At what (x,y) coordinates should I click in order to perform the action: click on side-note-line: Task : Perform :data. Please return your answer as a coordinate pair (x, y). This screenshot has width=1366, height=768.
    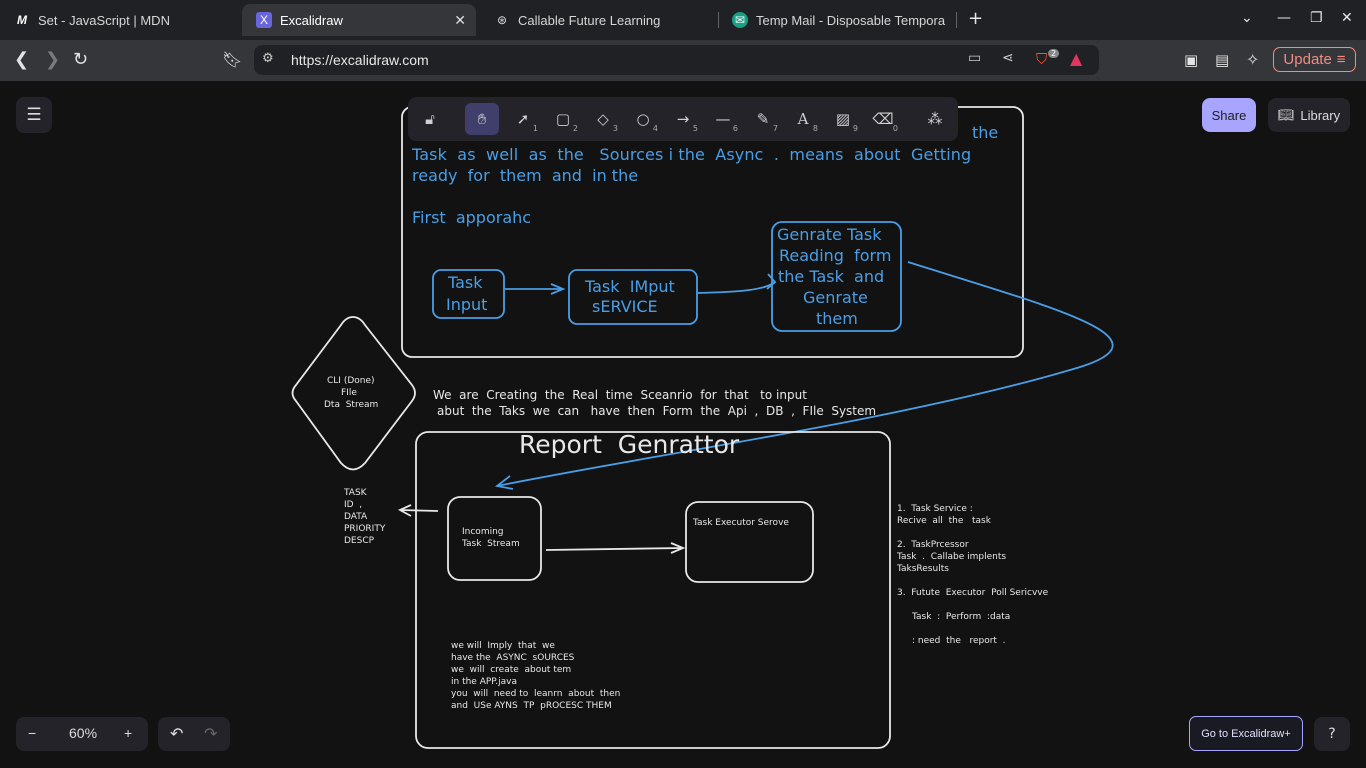
    Looking at the image, I should click on (961, 617).